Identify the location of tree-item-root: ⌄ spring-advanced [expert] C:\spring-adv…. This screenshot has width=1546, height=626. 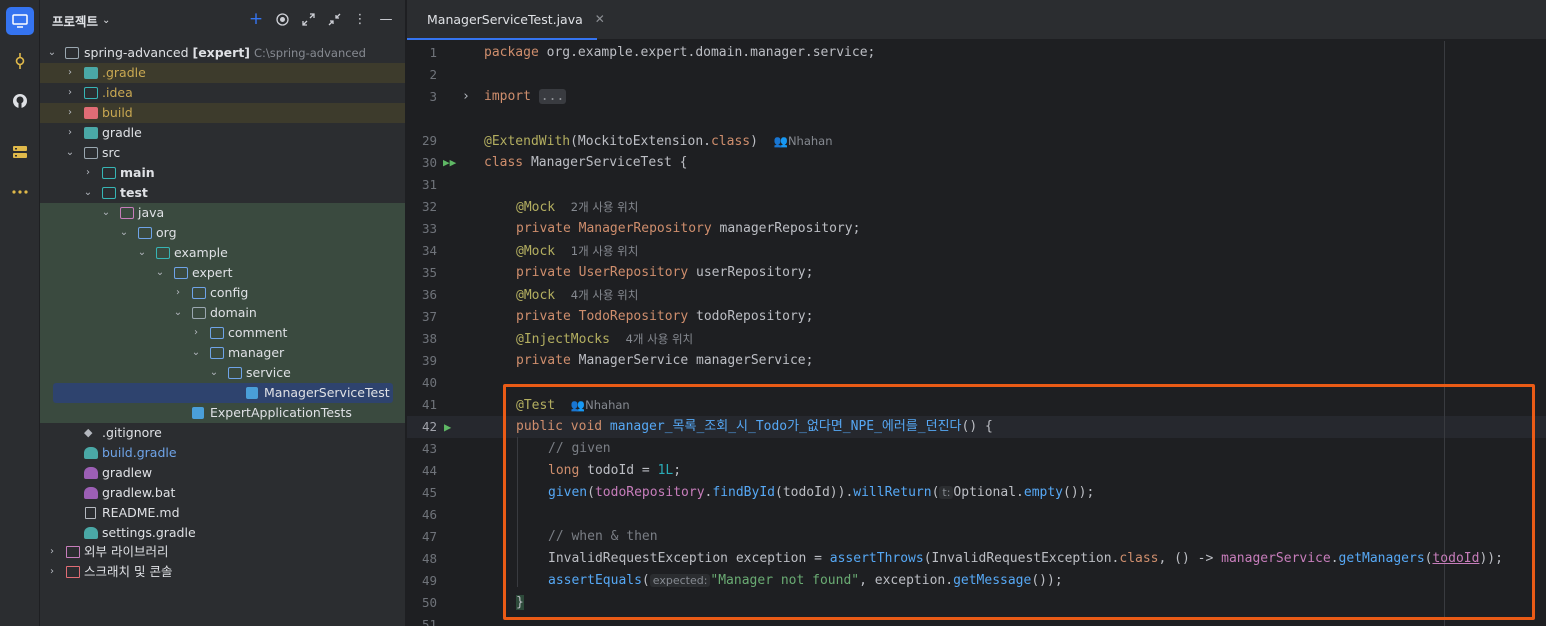
(222, 53).